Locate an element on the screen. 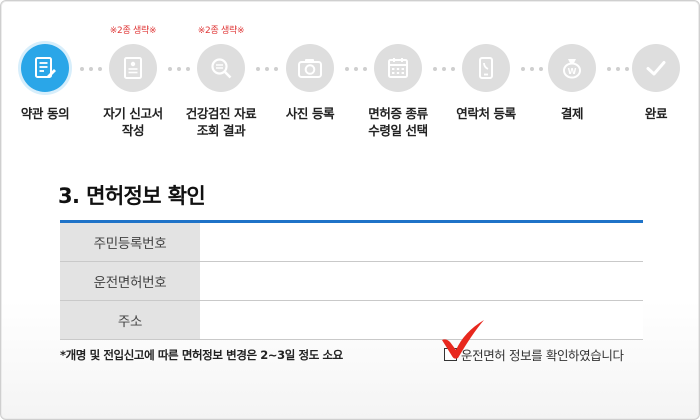 Image resolution: width=700 pixels, height=420 pixels. step-label: 면허증 종류 수령일 선택 is located at coordinates (398, 122).